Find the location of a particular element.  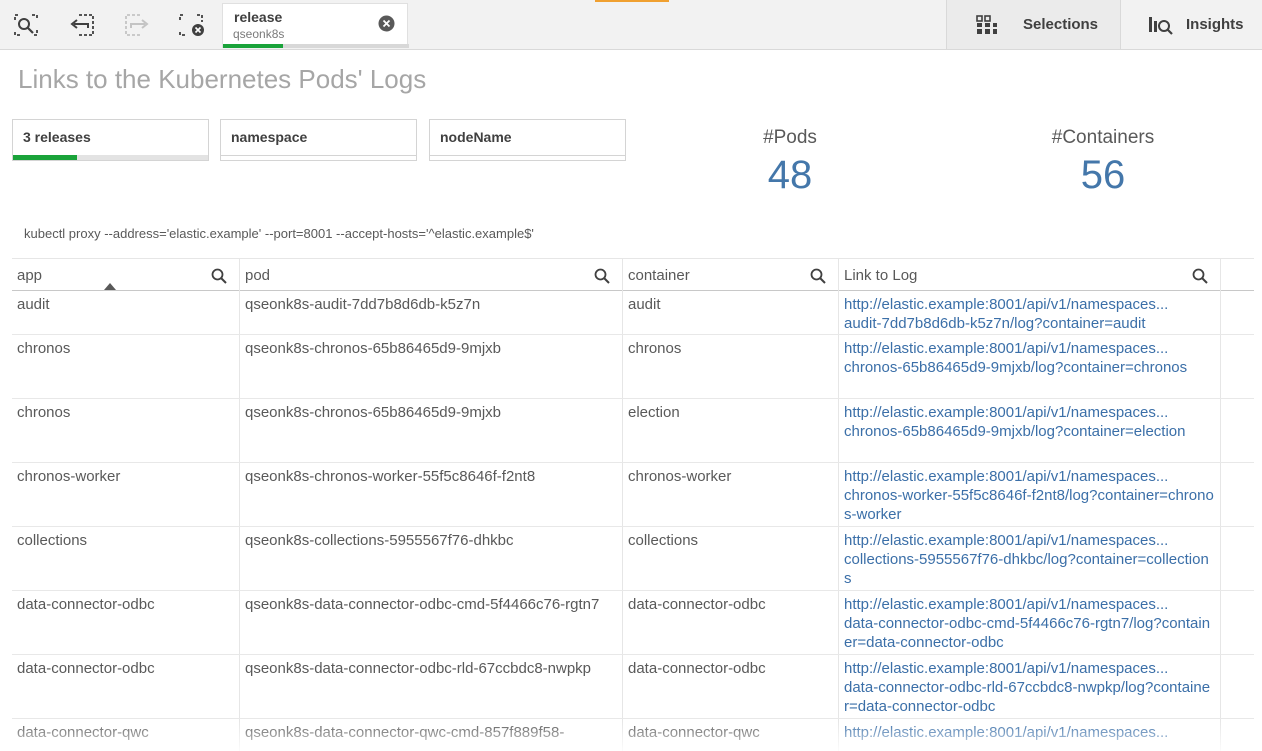

sheet-title: Links to the Kubernetes Pods' Logs is located at coordinates (222, 79).